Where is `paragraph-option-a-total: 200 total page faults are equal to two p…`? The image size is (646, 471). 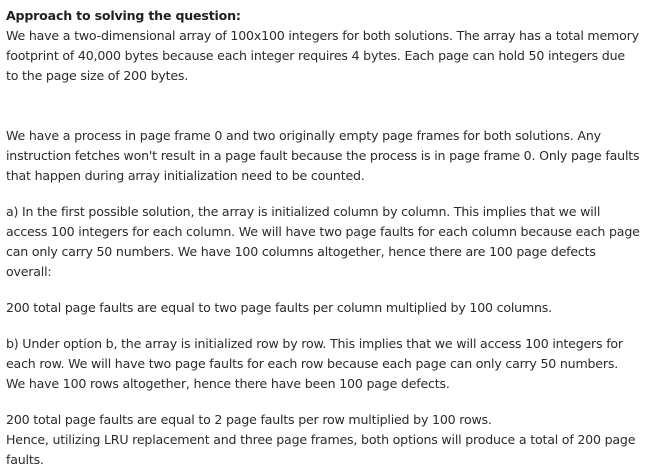 paragraph-option-a-total: 200 total page faults are equal to two p… is located at coordinates (279, 307).